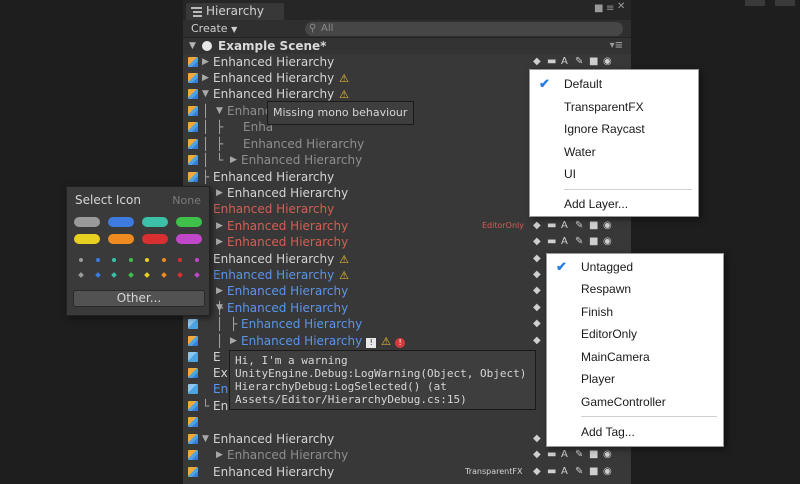  I want to click on tab-hierarchy: Hierarchy, so click(235, 11).